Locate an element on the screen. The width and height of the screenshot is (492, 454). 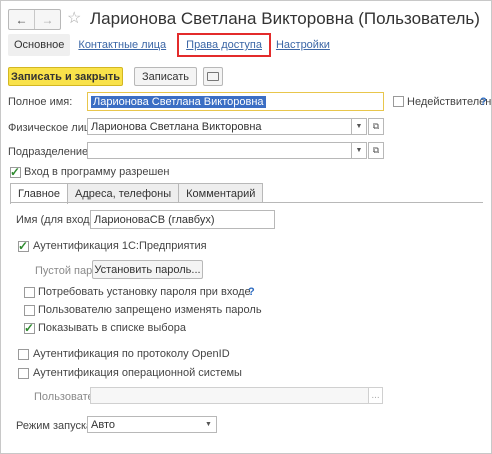
comment-button is located at coordinates (213, 76).